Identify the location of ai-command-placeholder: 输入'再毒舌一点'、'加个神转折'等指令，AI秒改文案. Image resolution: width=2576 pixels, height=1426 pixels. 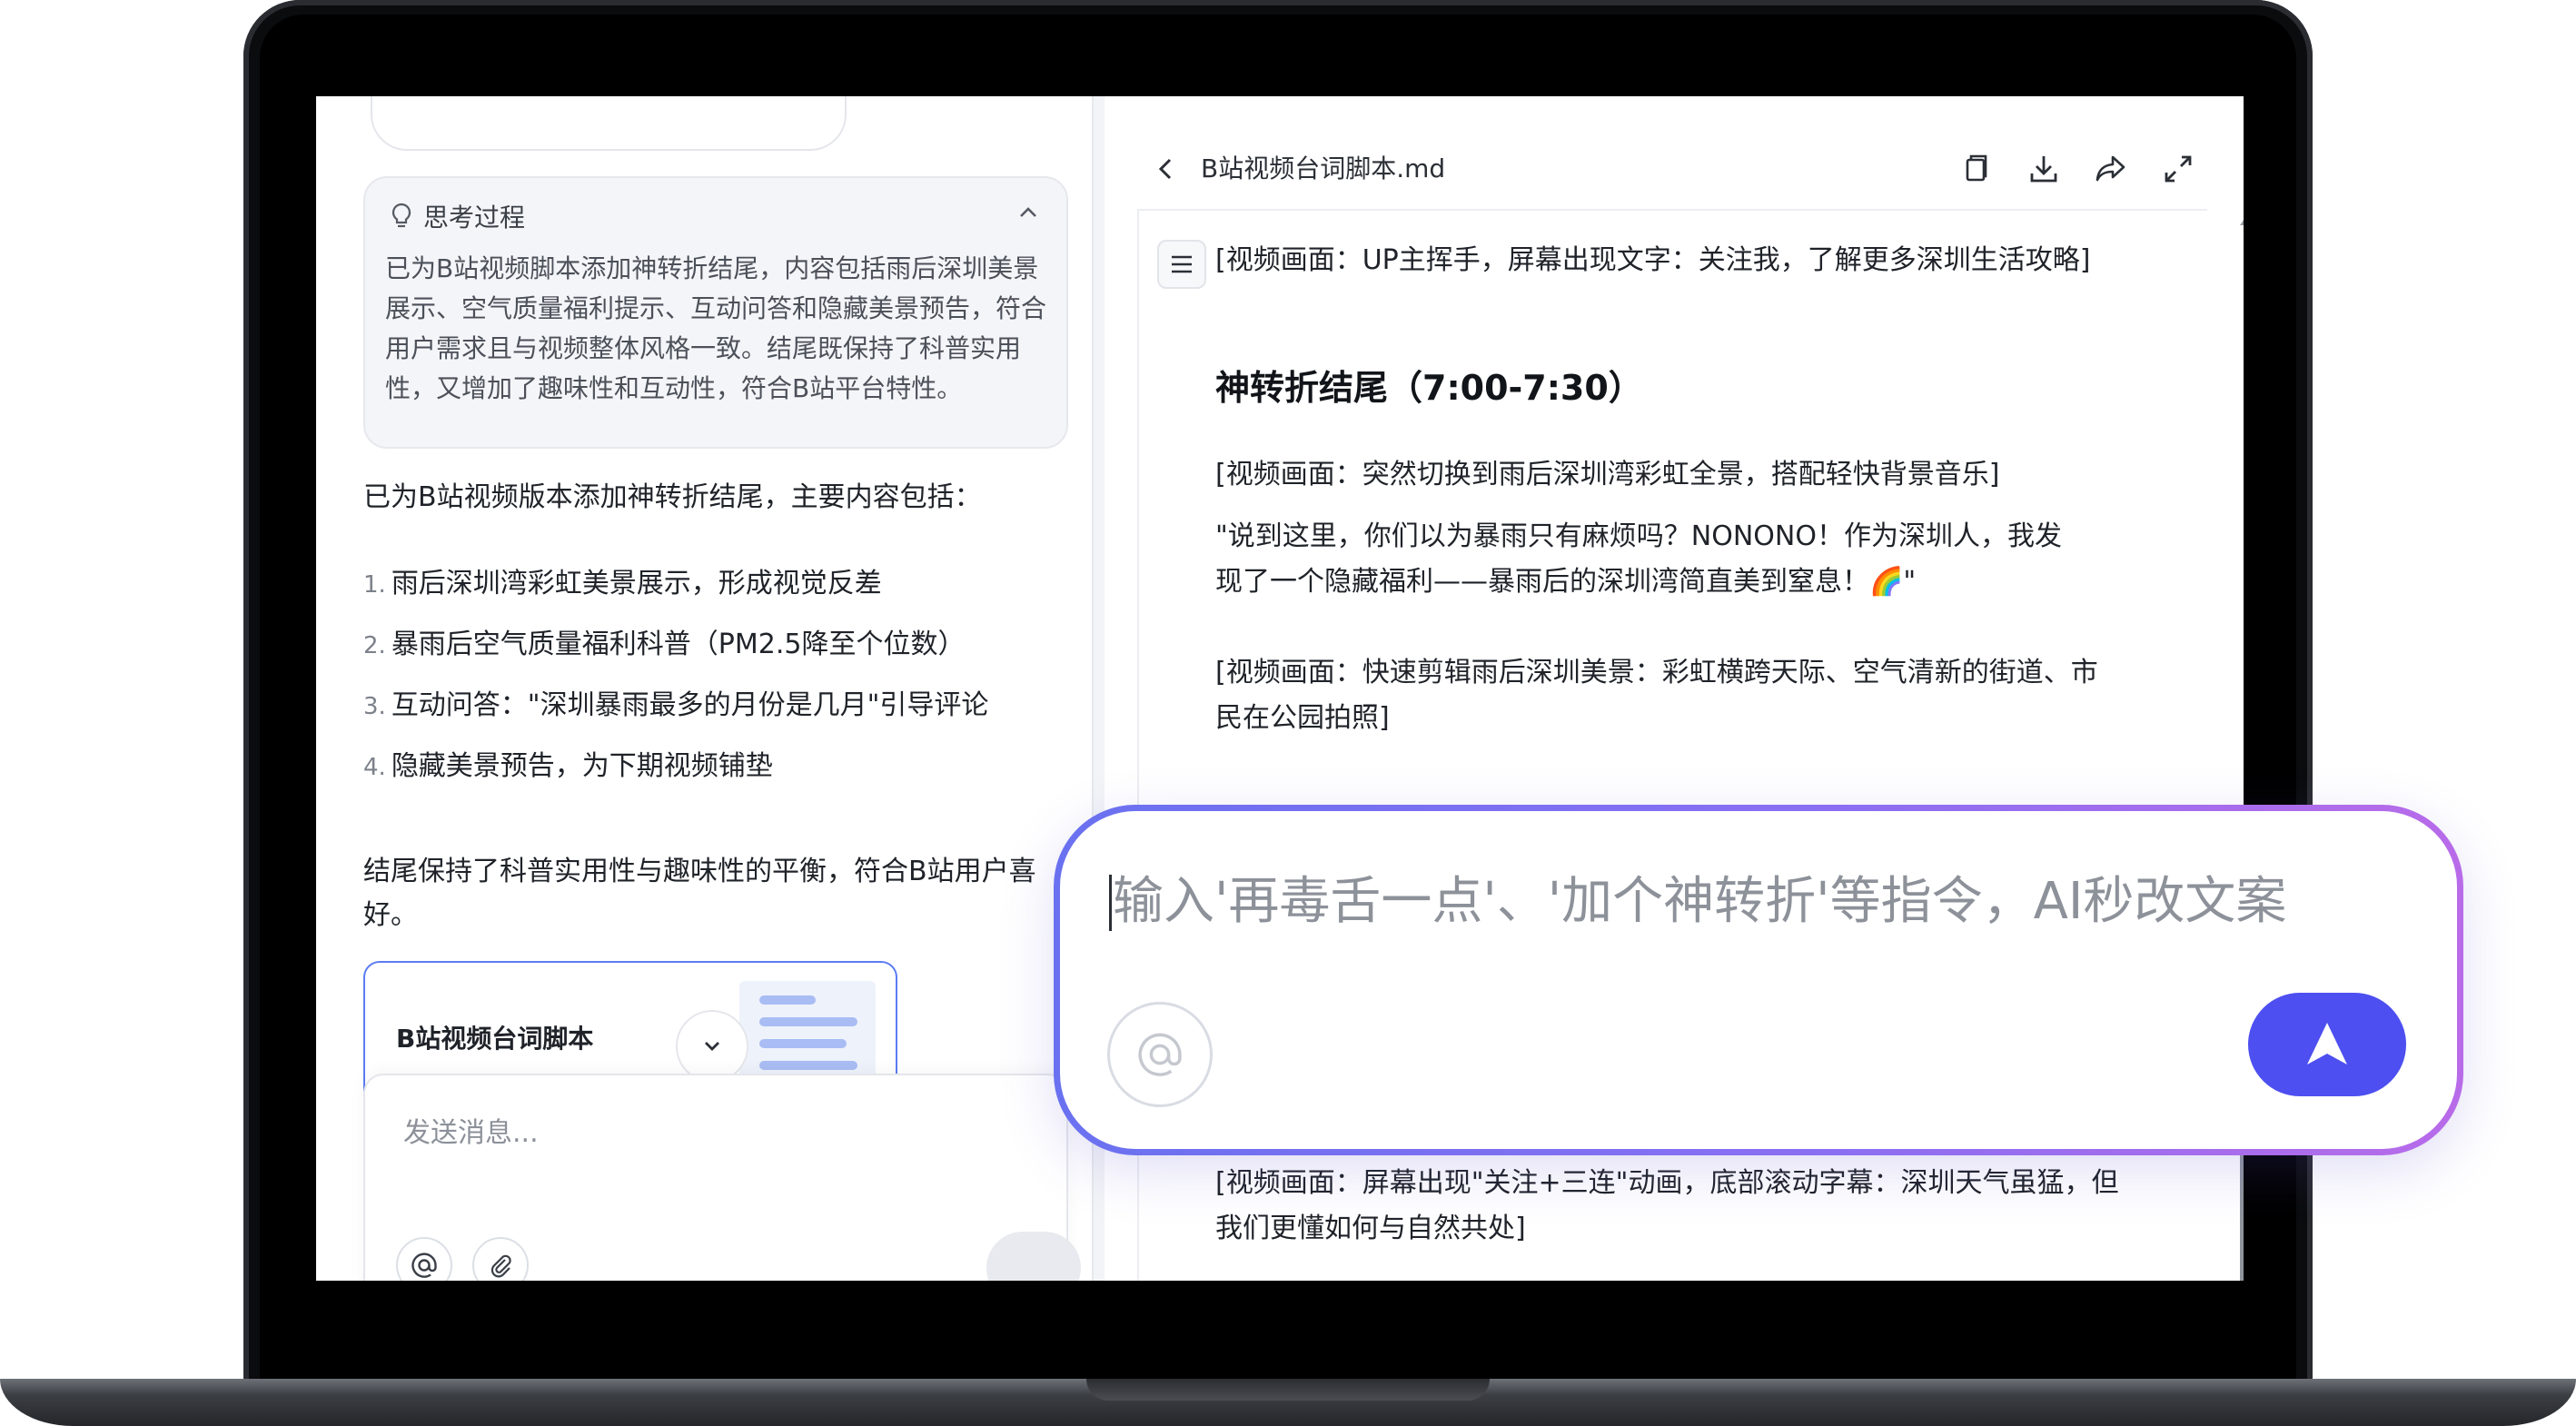
(1699, 902).